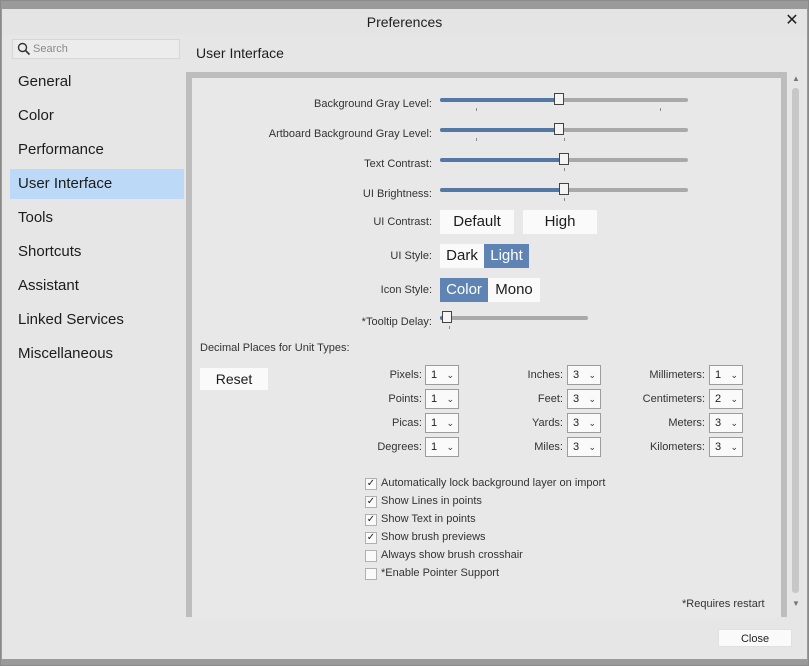 The image size is (809, 666). What do you see at coordinates (547, 423) in the screenshot?
I see `unit-yards-label: Yards:` at bounding box center [547, 423].